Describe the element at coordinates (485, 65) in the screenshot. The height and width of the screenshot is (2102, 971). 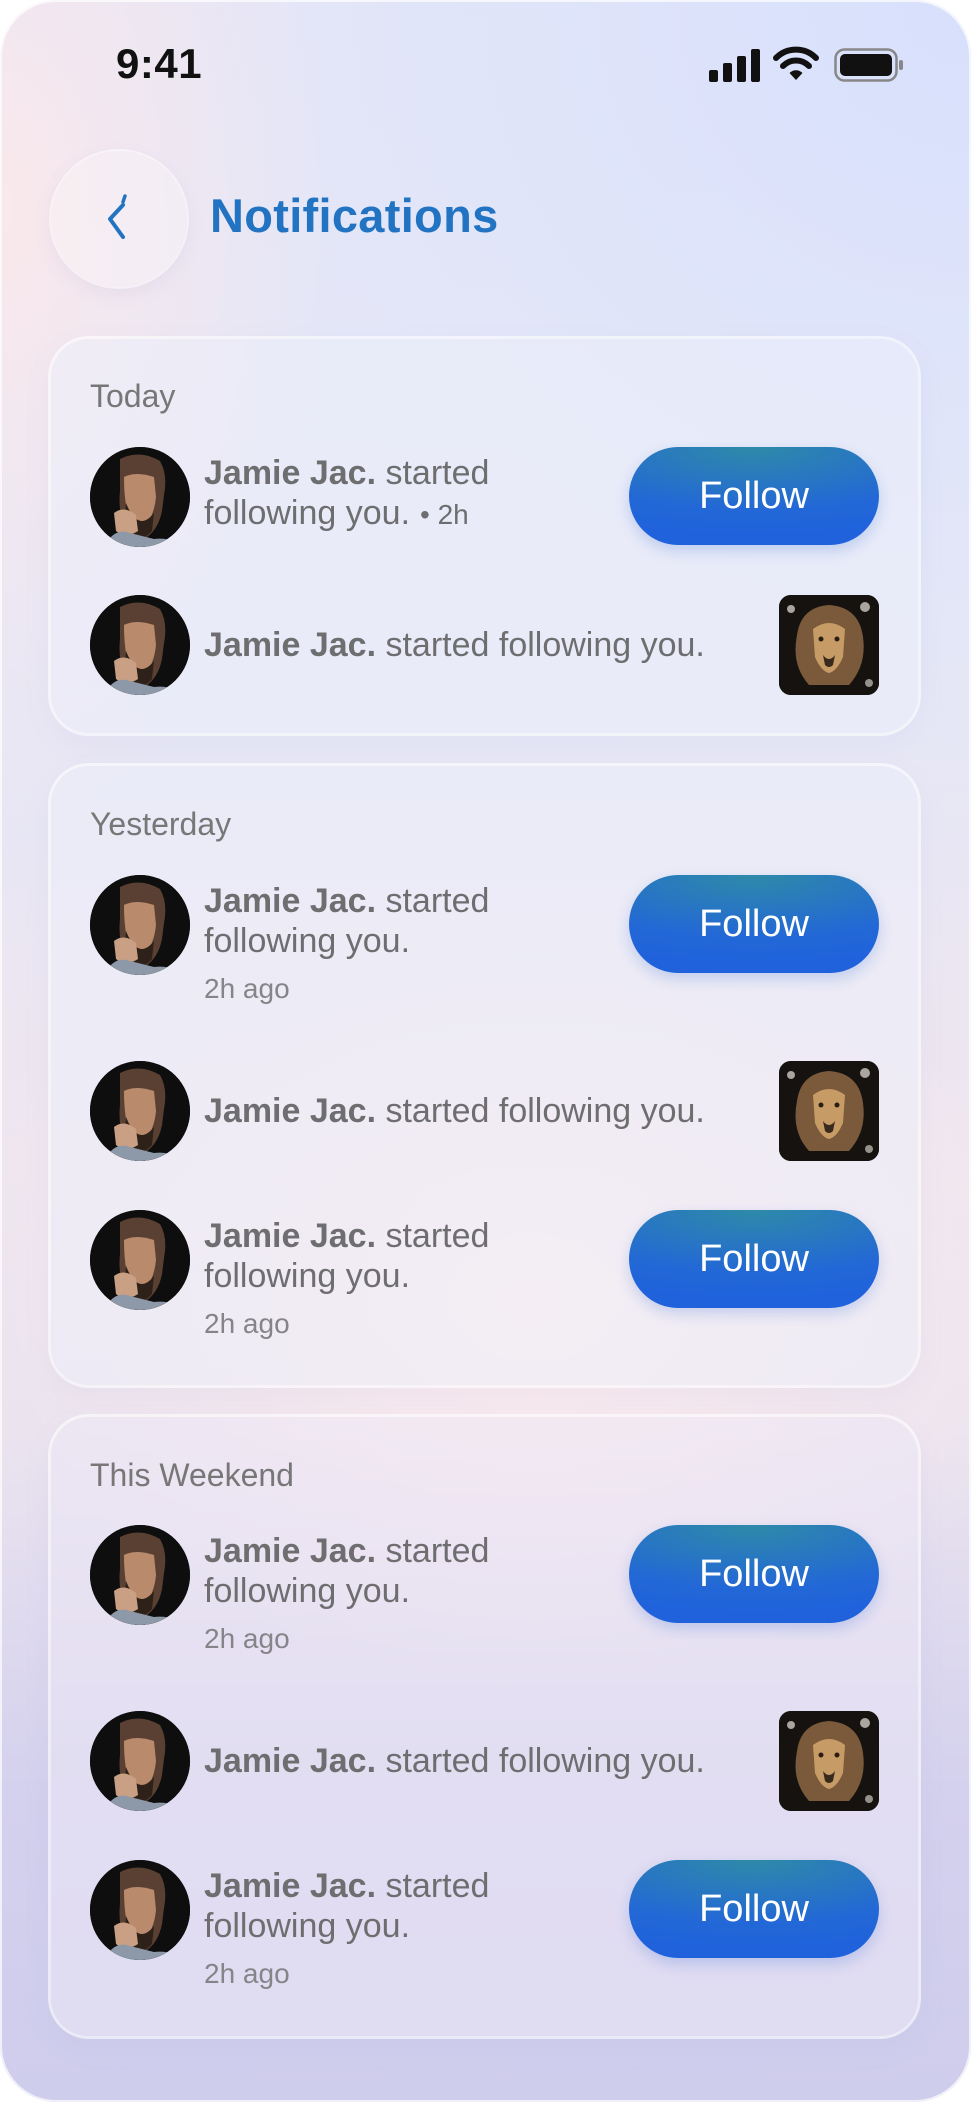
I see `status-bar: 9:41` at that location.